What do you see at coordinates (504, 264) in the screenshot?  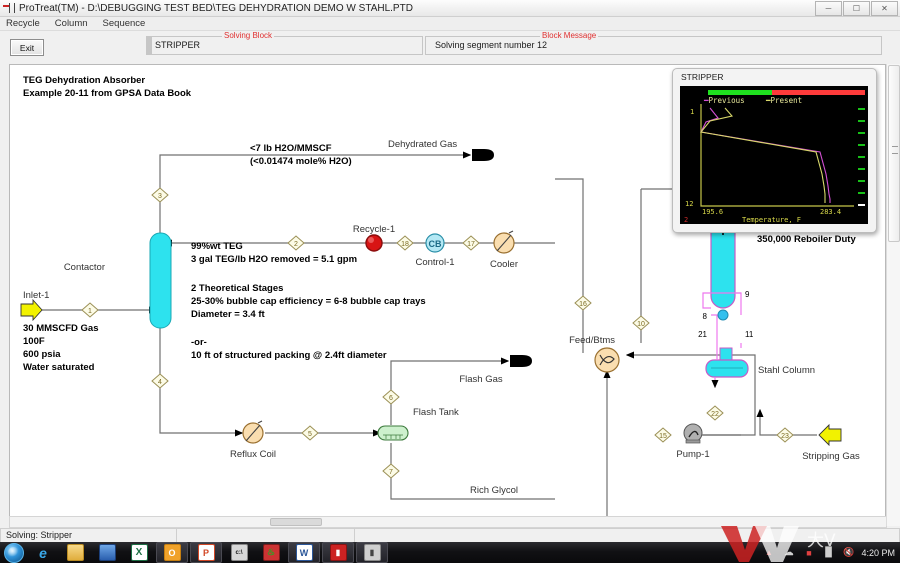 I see `equipment-label-cooler: Cooler` at bounding box center [504, 264].